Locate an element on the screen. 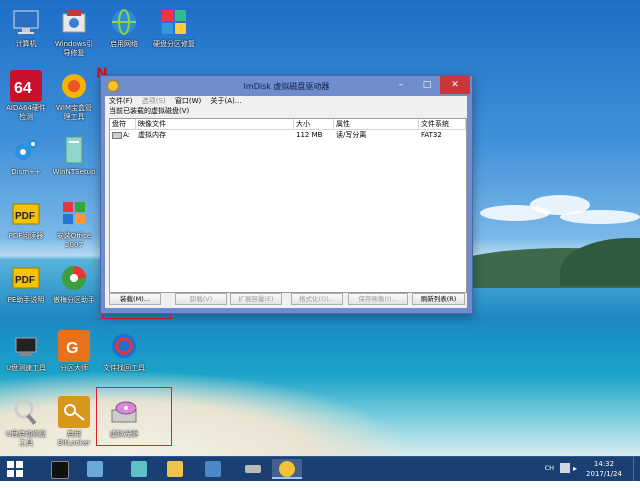  extend-button: 扩展容量(E) is located at coordinates (256, 299).